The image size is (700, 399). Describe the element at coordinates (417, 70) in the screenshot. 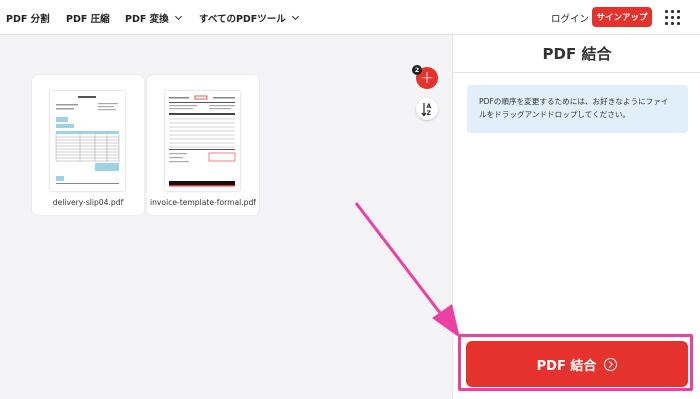

I see `file-count-badge: 2` at that location.